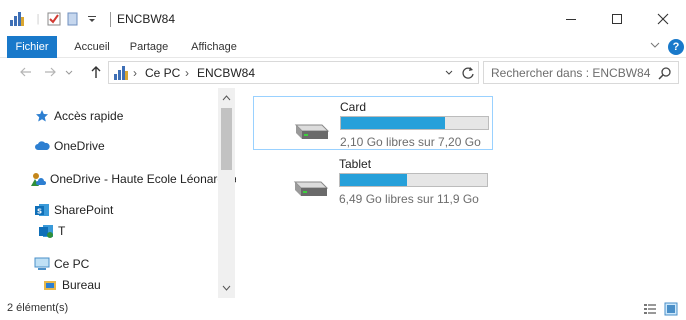  Describe the element at coordinates (38, 179) in the screenshot. I see `person-cloud-icon` at that location.